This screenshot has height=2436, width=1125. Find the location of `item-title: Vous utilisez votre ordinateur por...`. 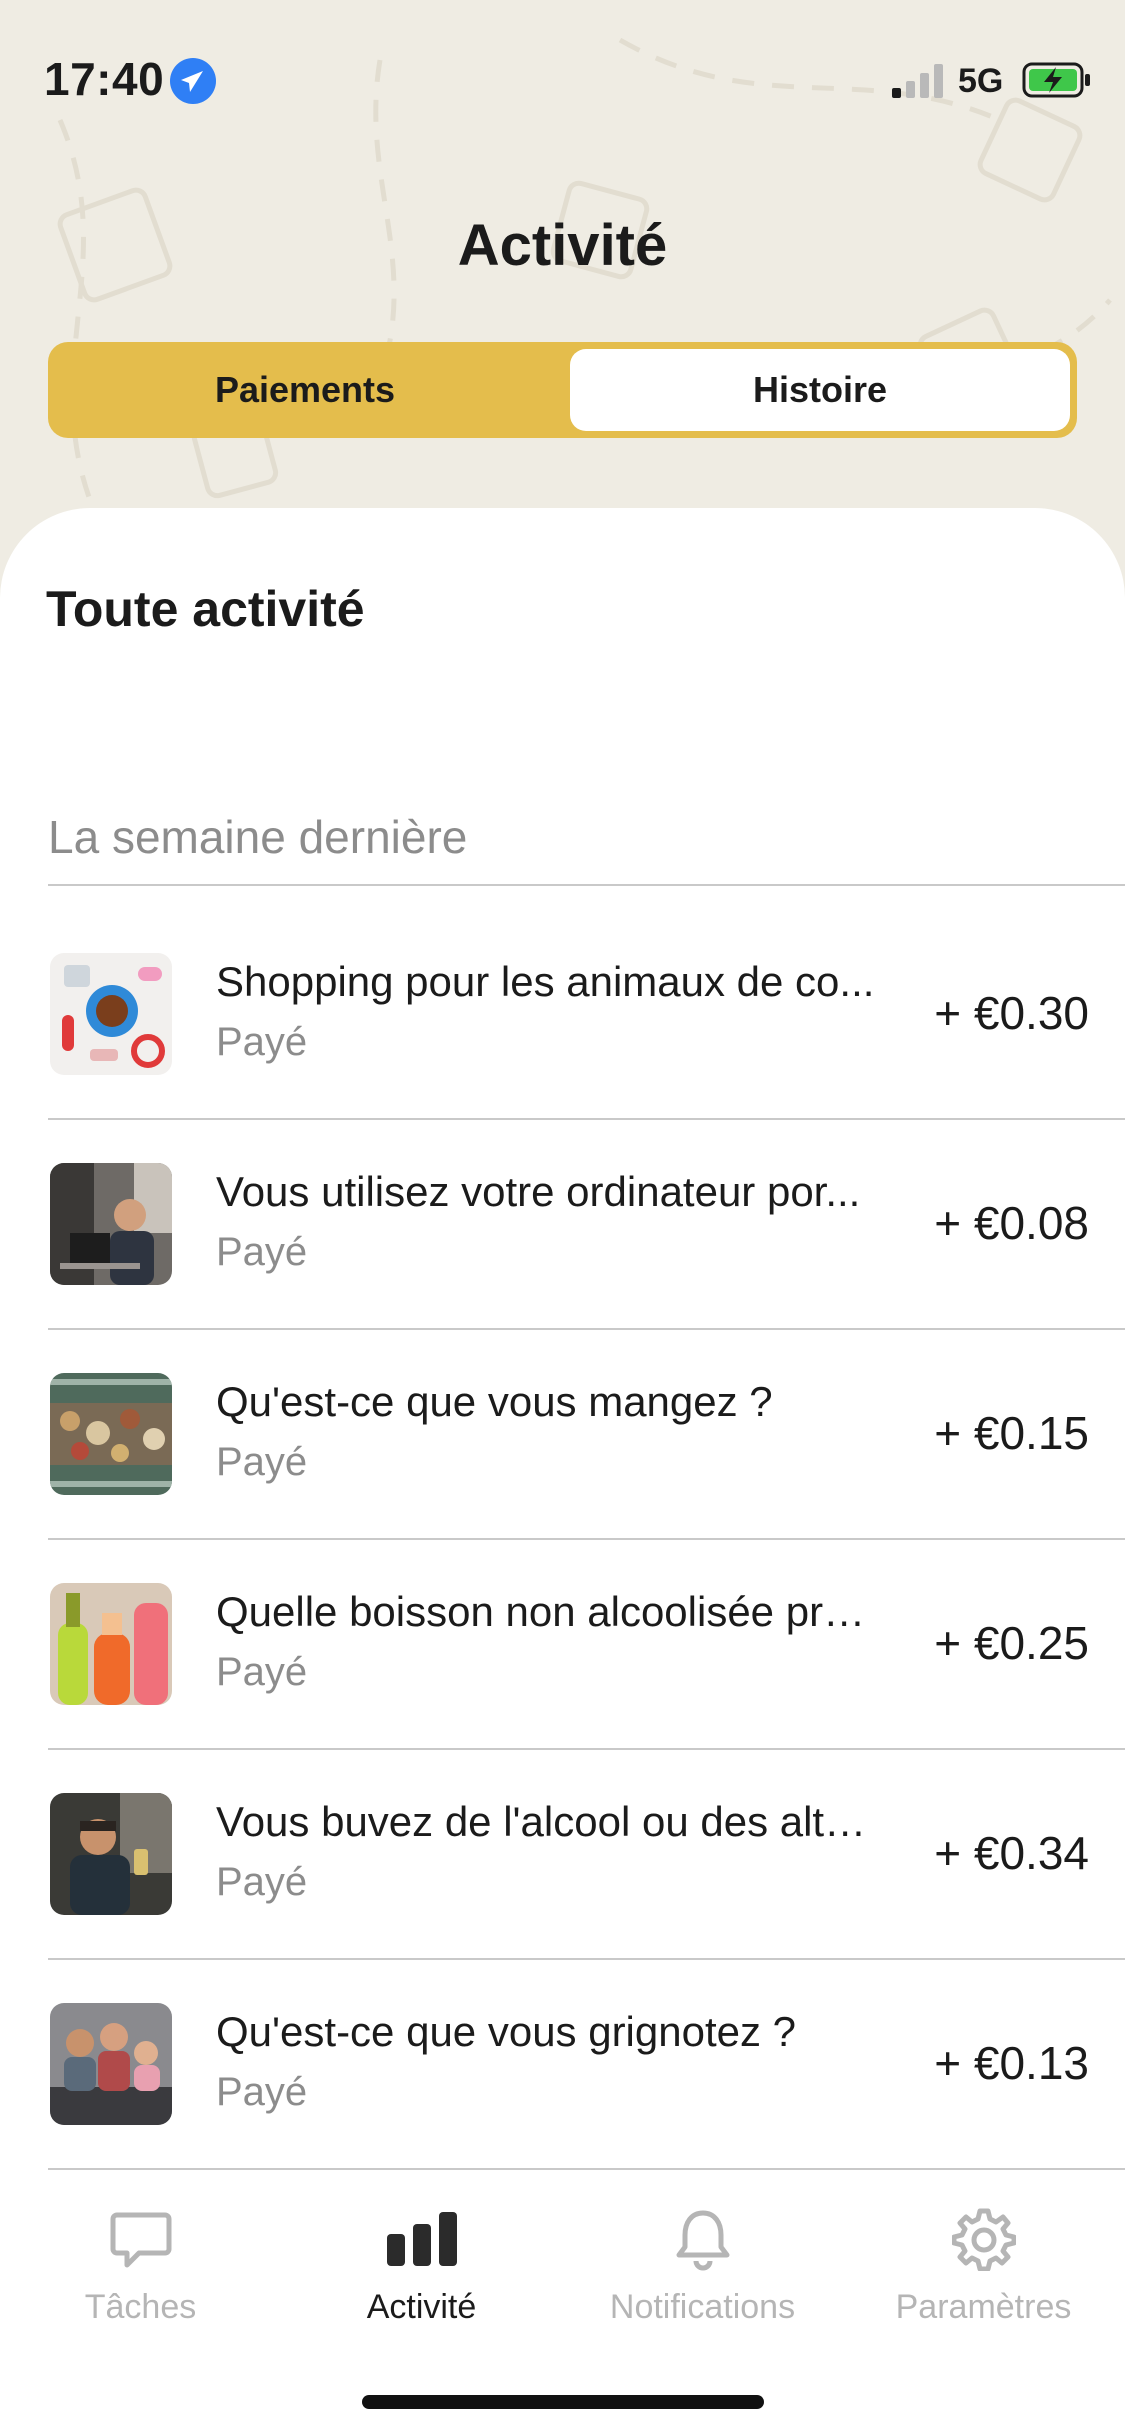

item-title: Vous utilisez votre ordinateur por... is located at coordinates (538, 1191).